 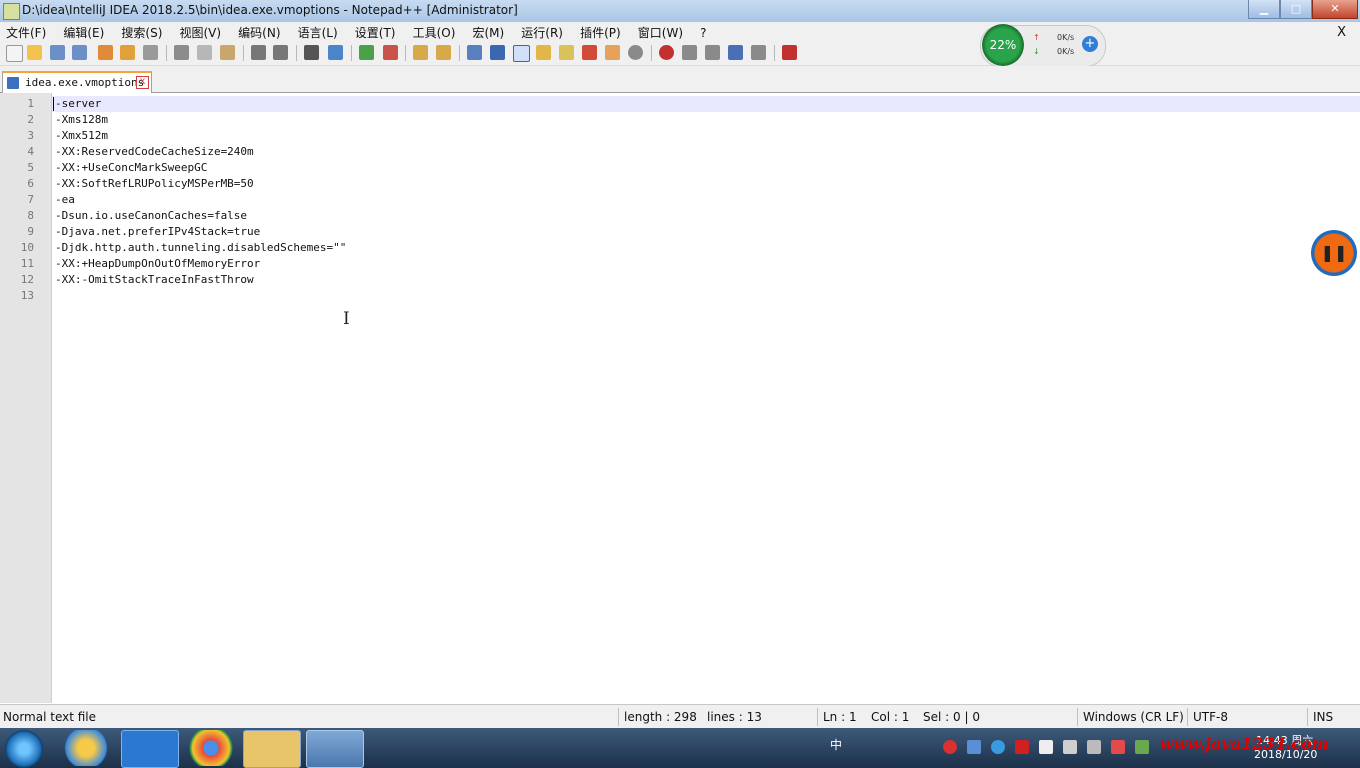 I want to click on taskbar-pinwheel-app-icon, so click(x=86, y=748).